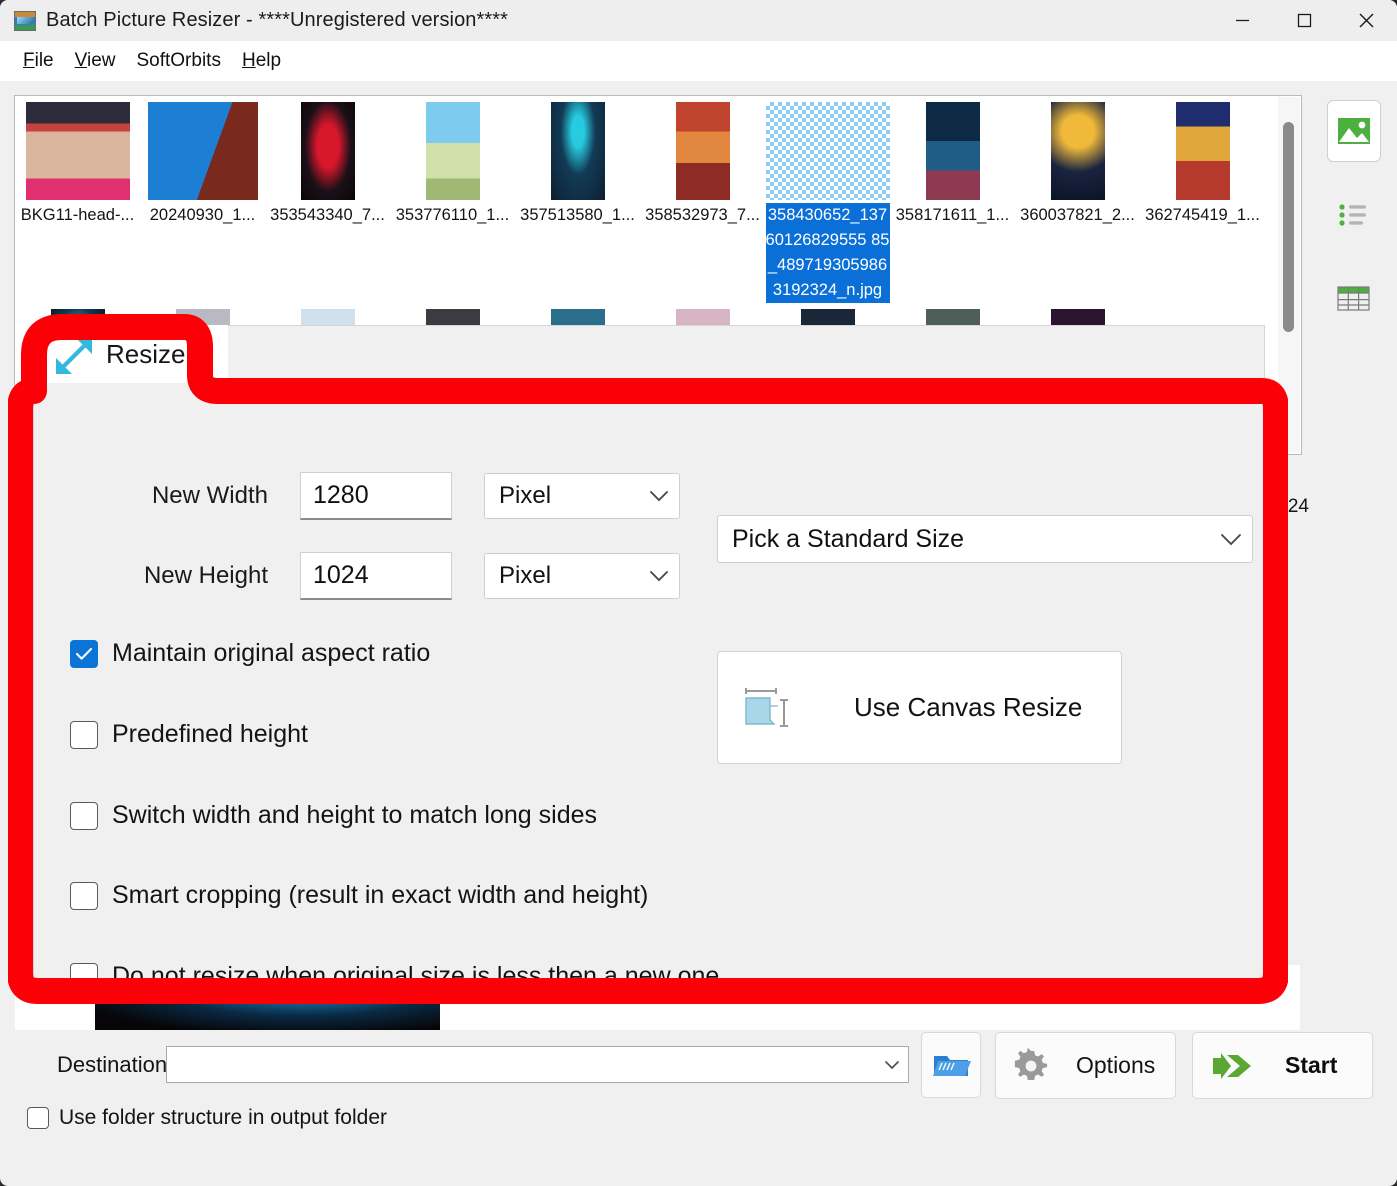 This screenshot has height=1186, width=1397. Describe the element at coordinates (1311, 1065) in the screenshot. I see `start-label: Start` at that location.